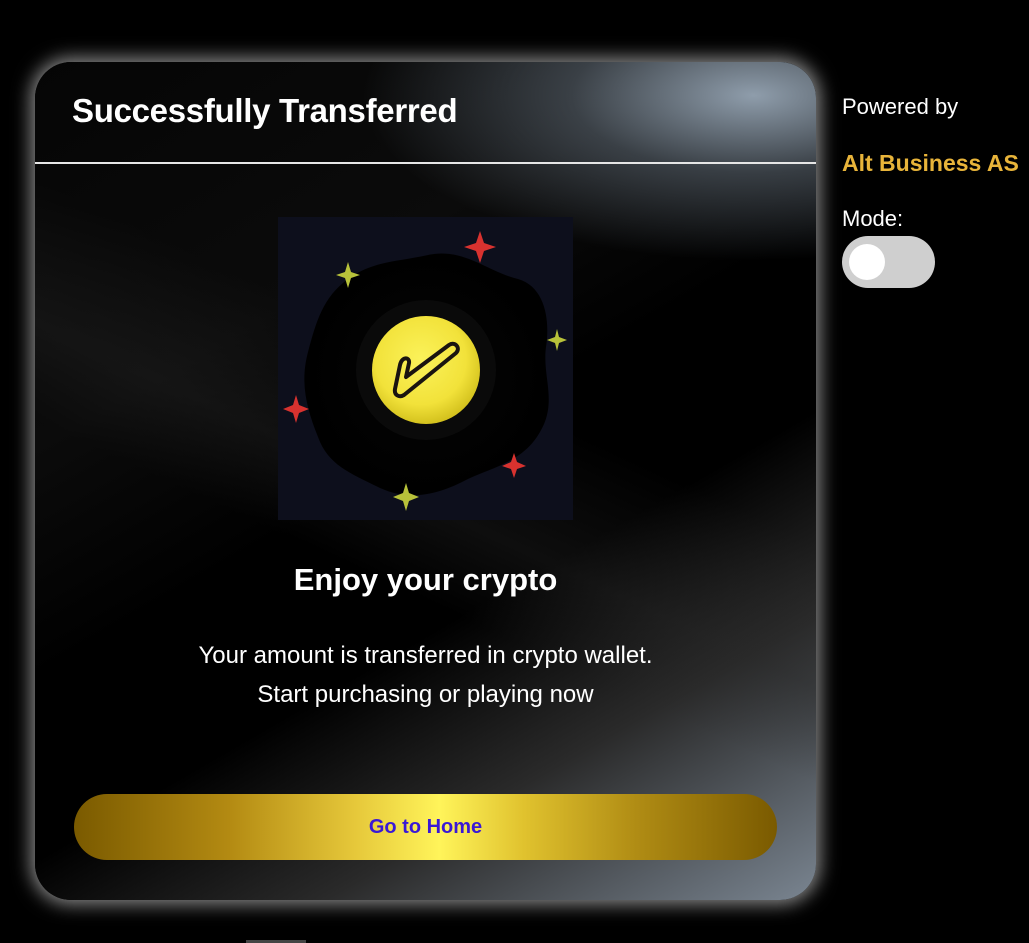  I want to click on toggle-knob, so click(867, 262).